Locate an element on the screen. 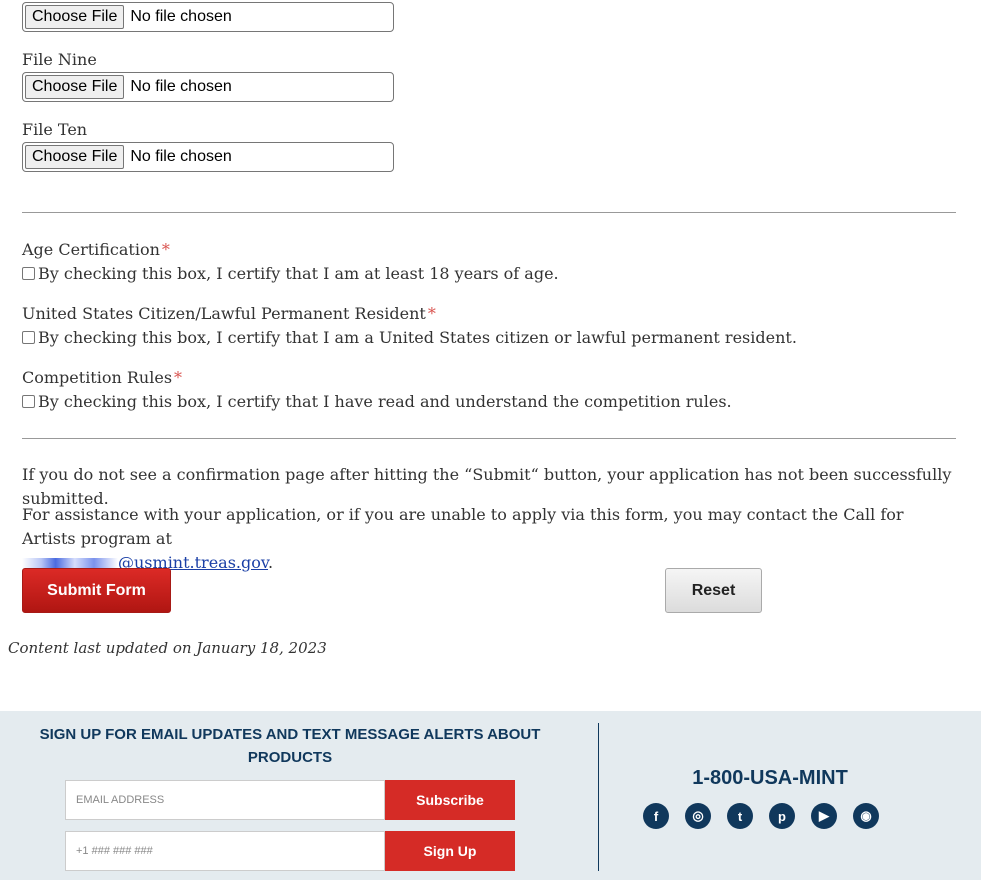 Image resolution: width=981 pixels, height=880 pixels. file-input-eight: Choose File No file chosen is located at coordinates (208, 17).